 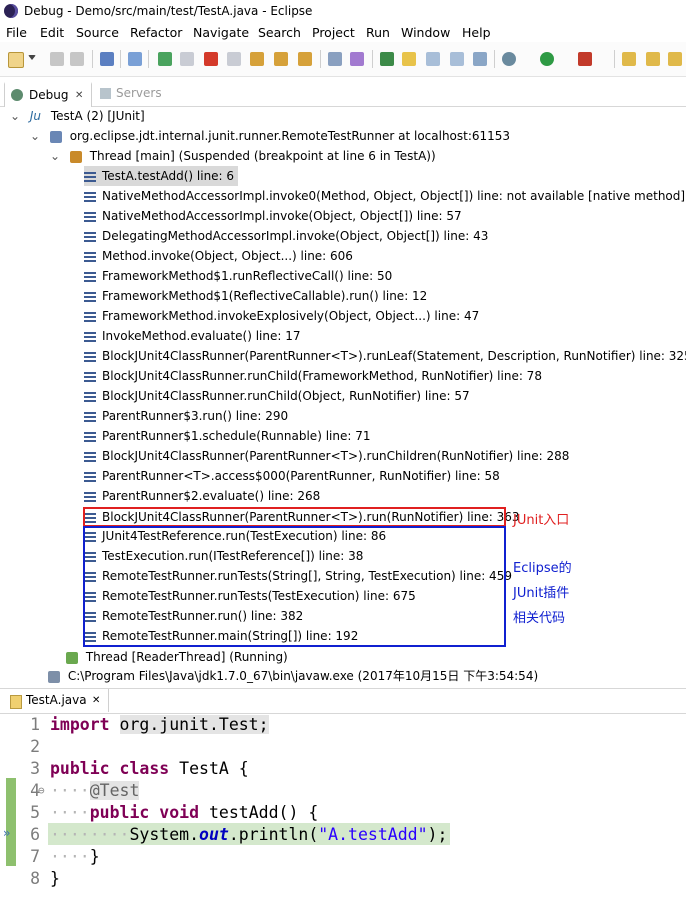 I want to click on external-tools-icon, so click(x=585, y=59).